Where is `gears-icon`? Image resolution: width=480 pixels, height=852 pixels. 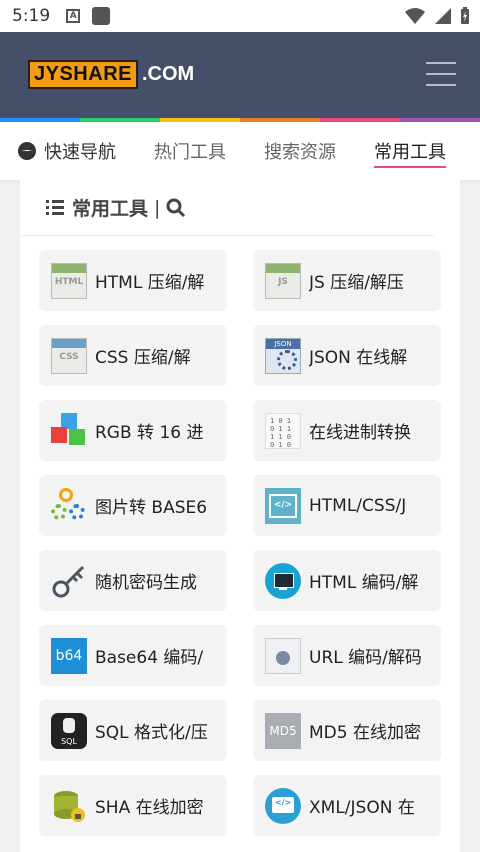 gears-icon is located at coordinates (69, 505).